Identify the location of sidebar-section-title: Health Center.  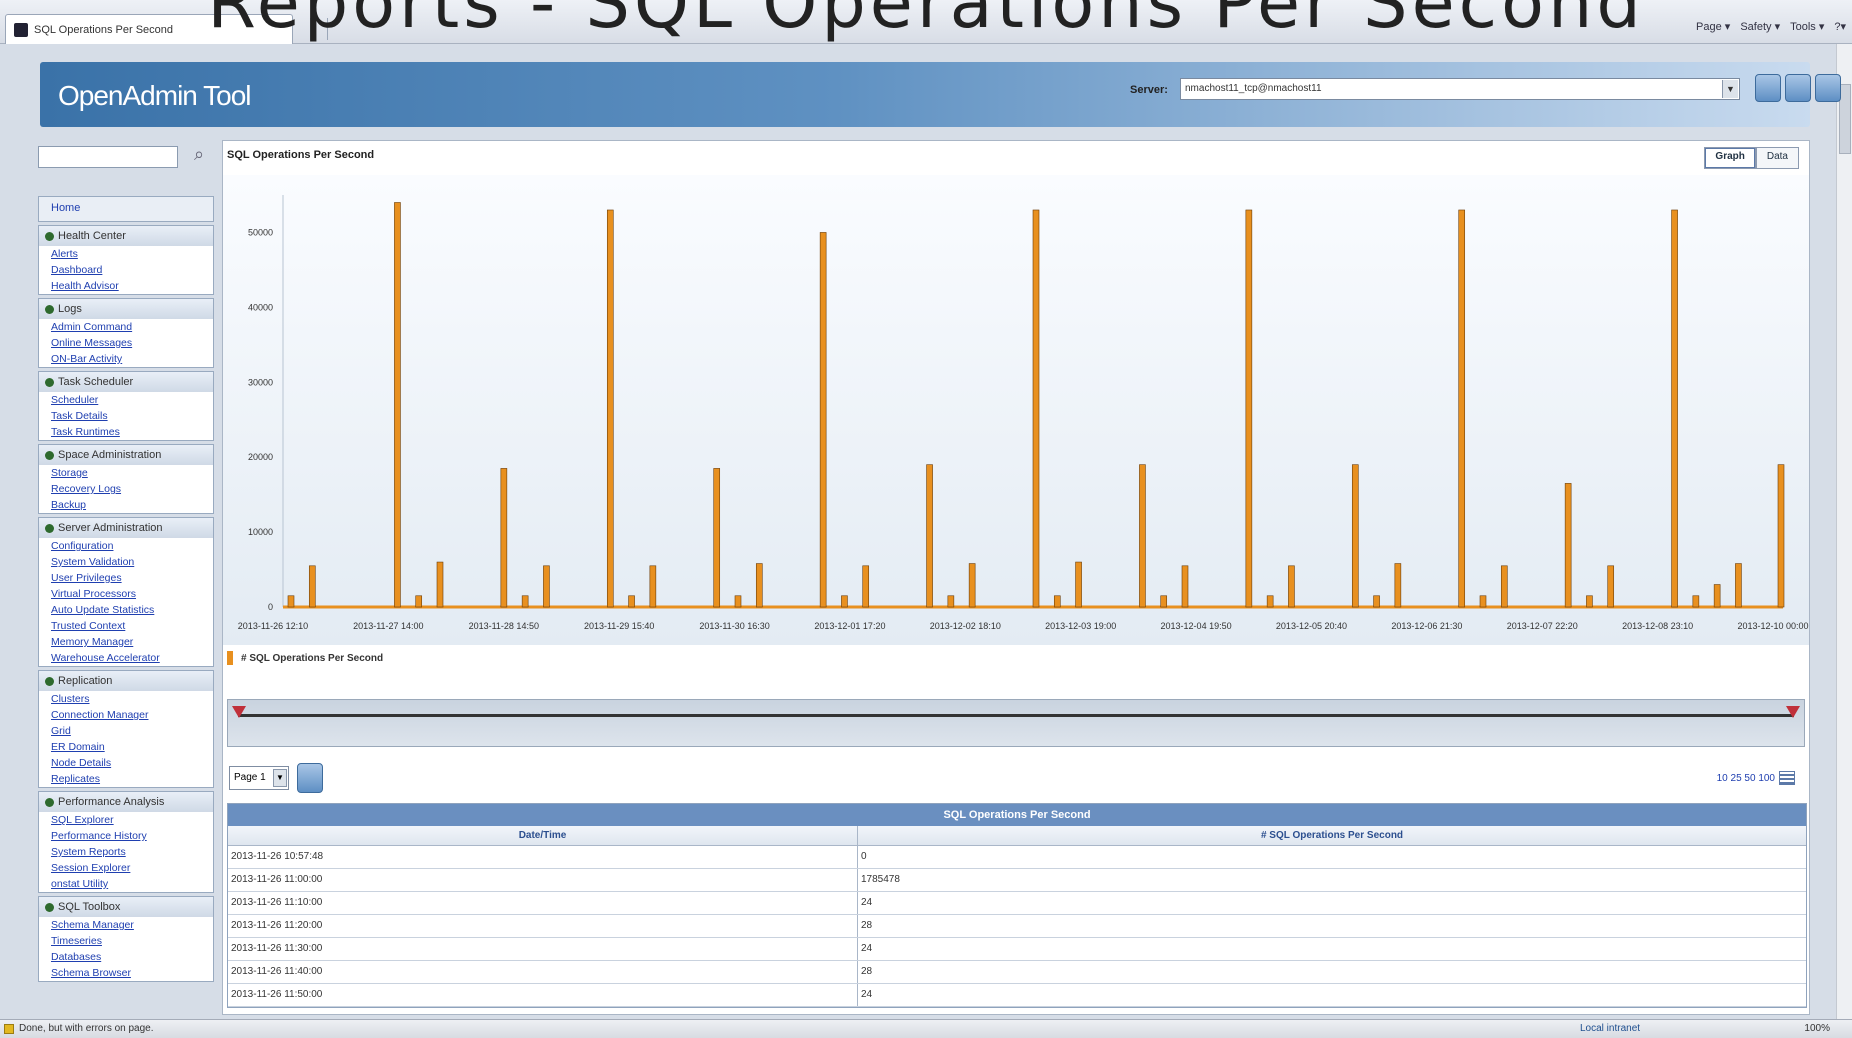
(92, 236).